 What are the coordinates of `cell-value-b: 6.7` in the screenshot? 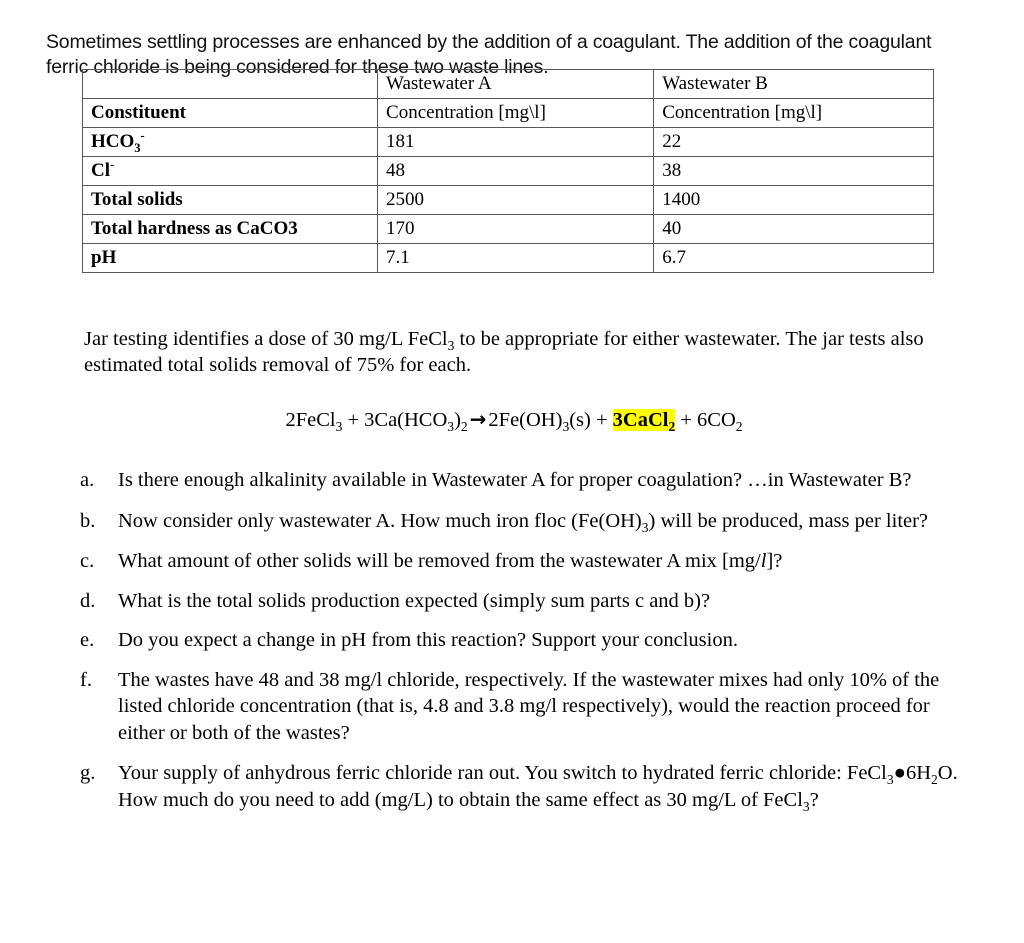 It's located at (793, 258).